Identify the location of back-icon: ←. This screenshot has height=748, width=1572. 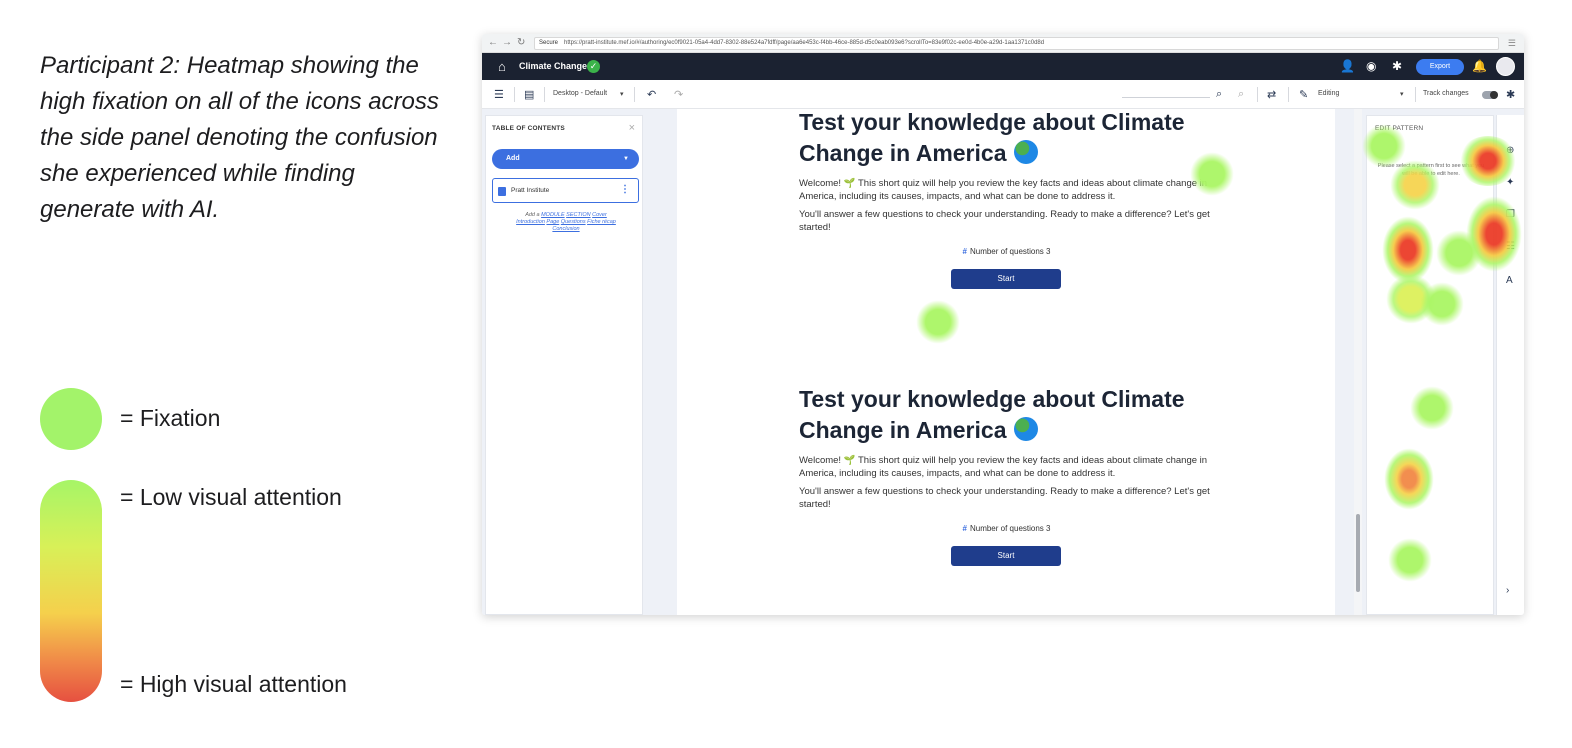
(493, 42).